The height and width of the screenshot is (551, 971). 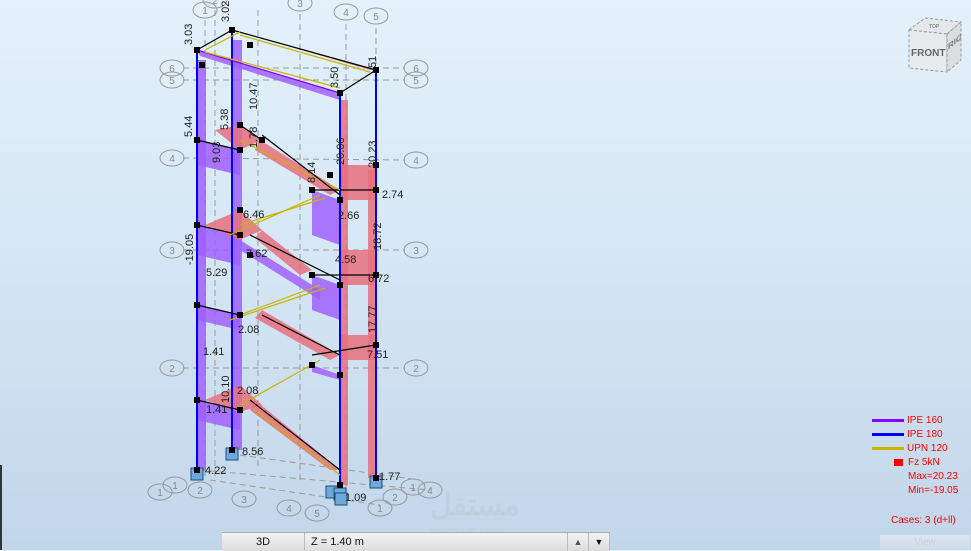 I want to click on cases-label: Cases: 3 (d+ll), so click(x=923, y=520).